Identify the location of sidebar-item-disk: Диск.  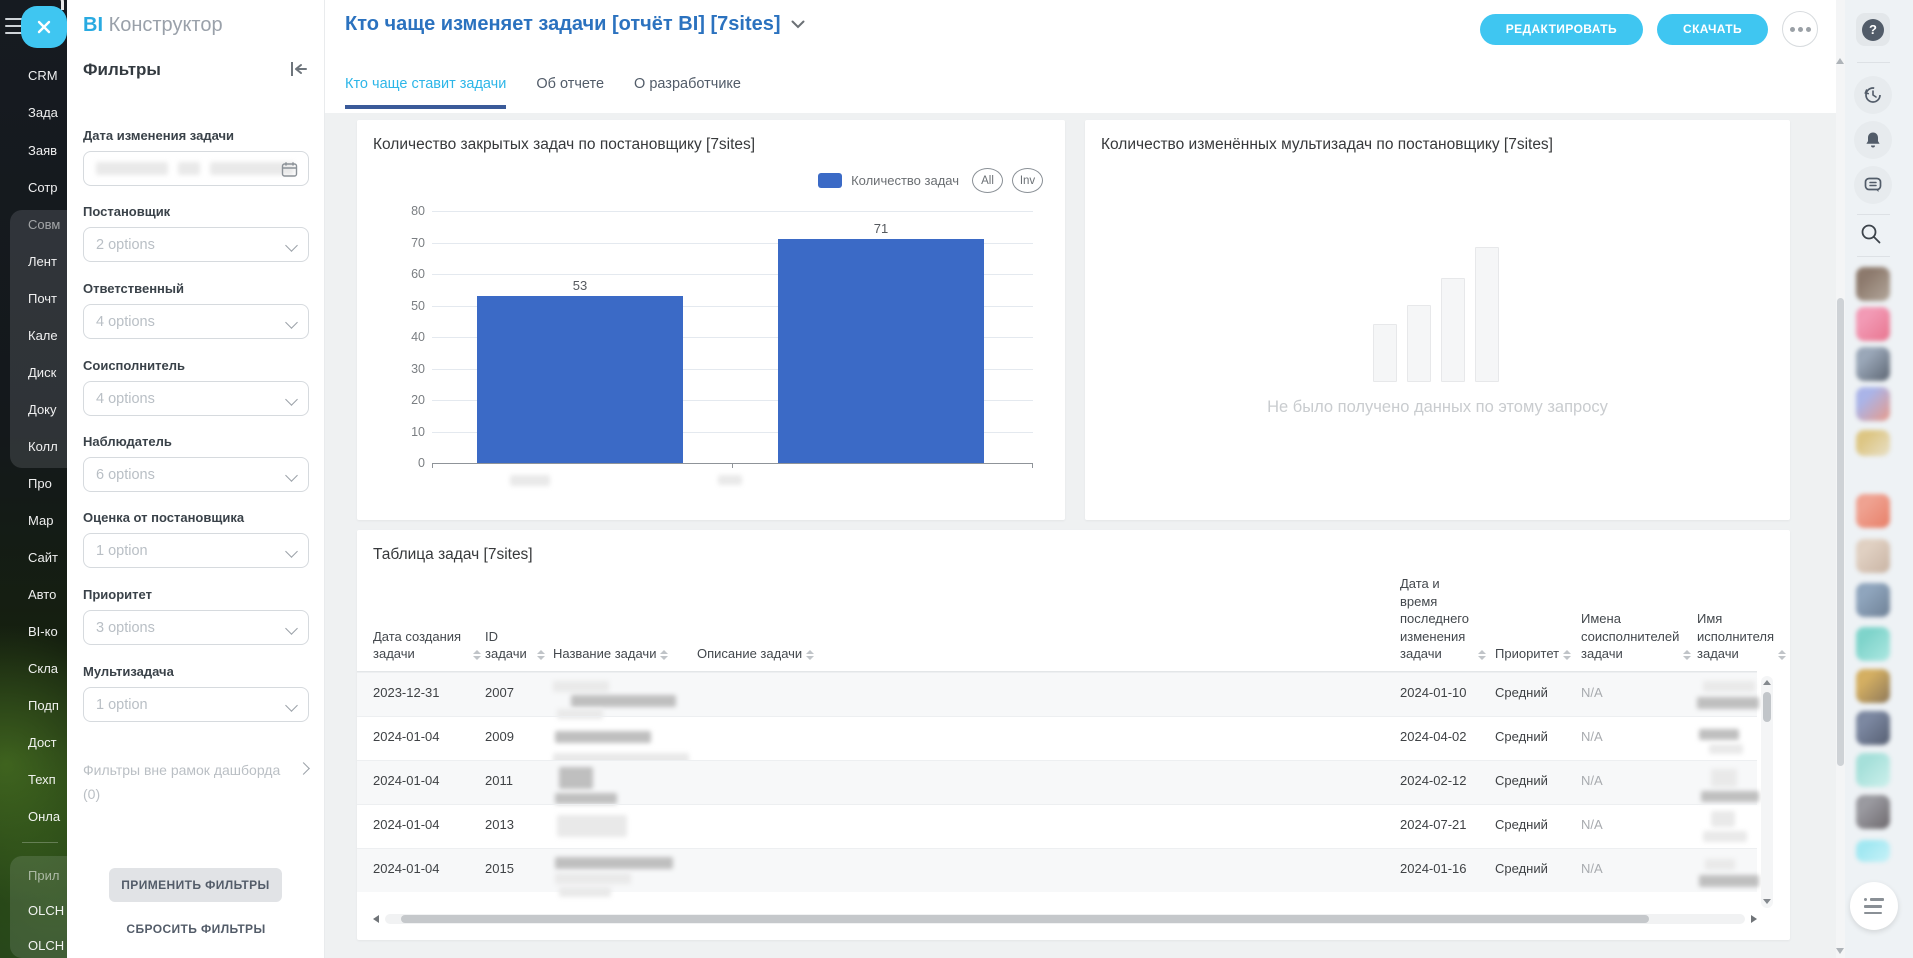
(42, 372).